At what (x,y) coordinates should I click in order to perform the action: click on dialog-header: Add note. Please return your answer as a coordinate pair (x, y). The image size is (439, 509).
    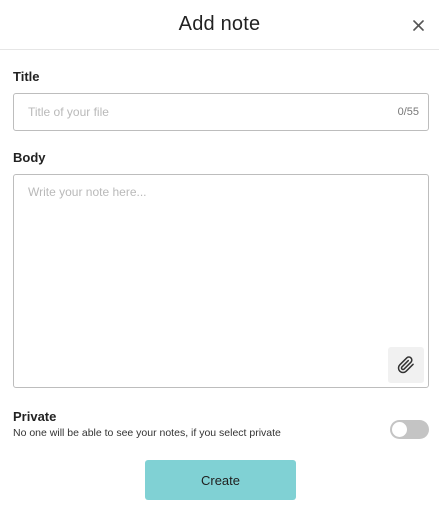
    Looking at the image, I should click on (219, 25).